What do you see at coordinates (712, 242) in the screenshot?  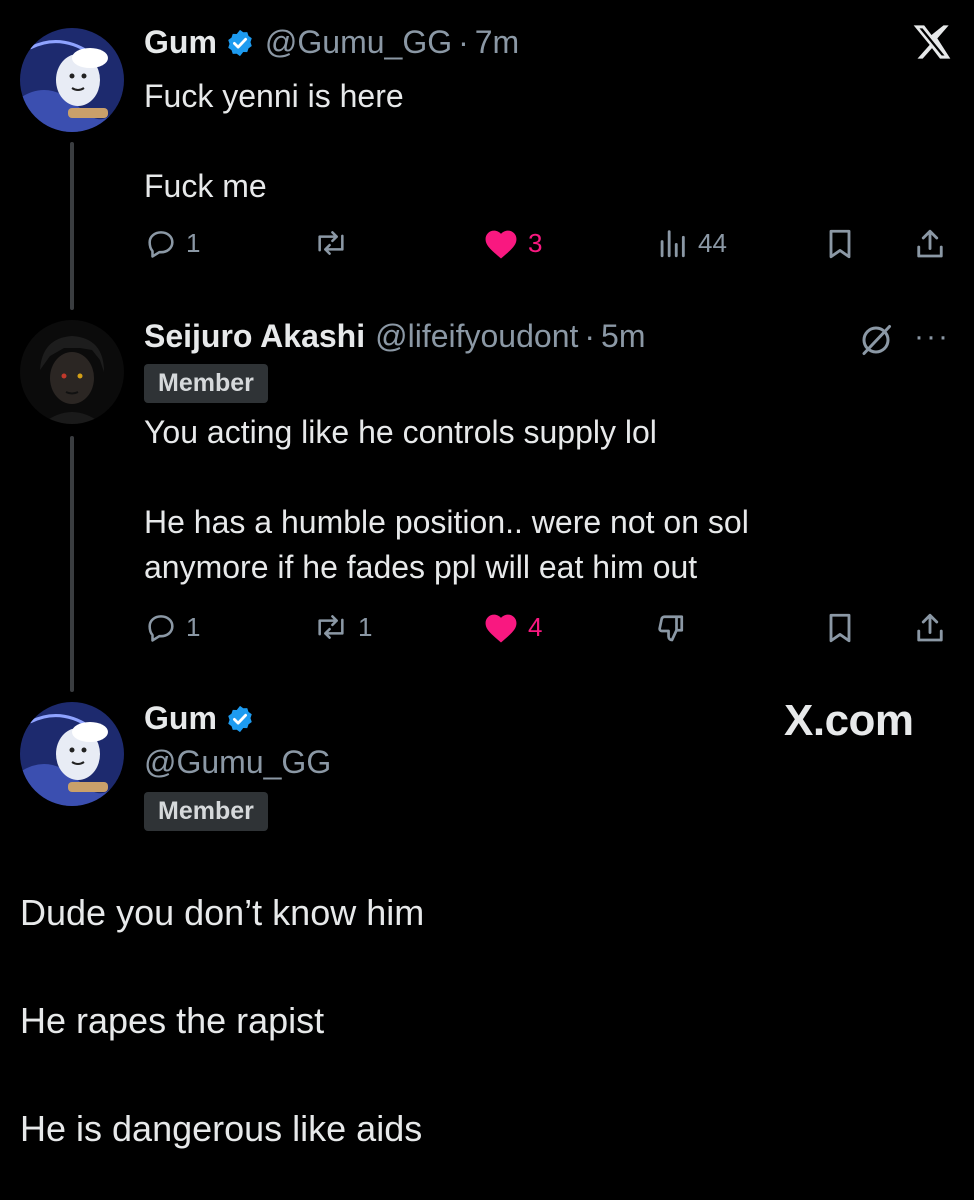 I see `views-count: 44` at bounding box center [712, 242].